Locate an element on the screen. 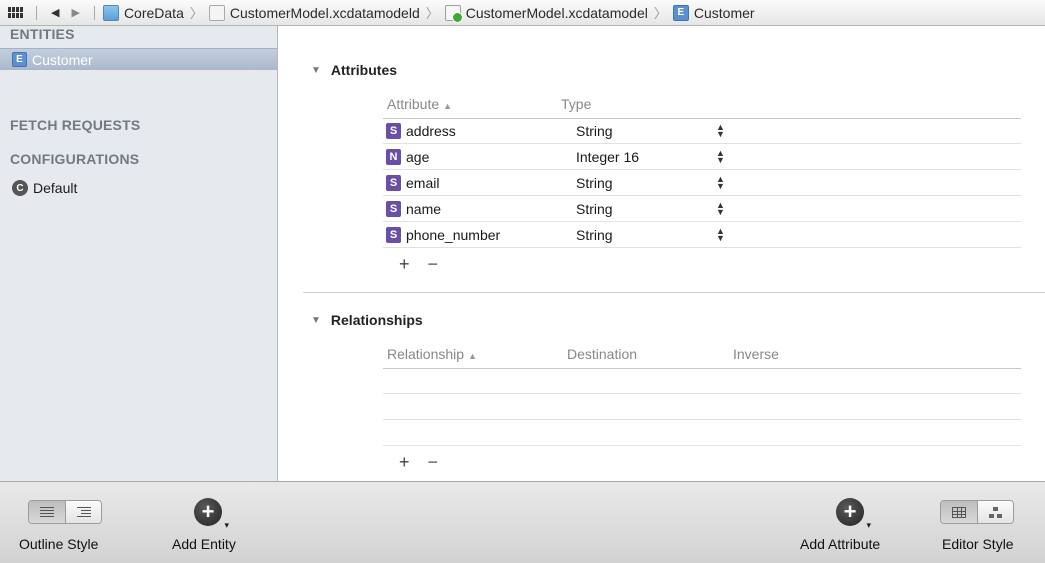 This screenshot has height=563, width=1045. column-header-destination: Destination is located at coordinates (602, 354).